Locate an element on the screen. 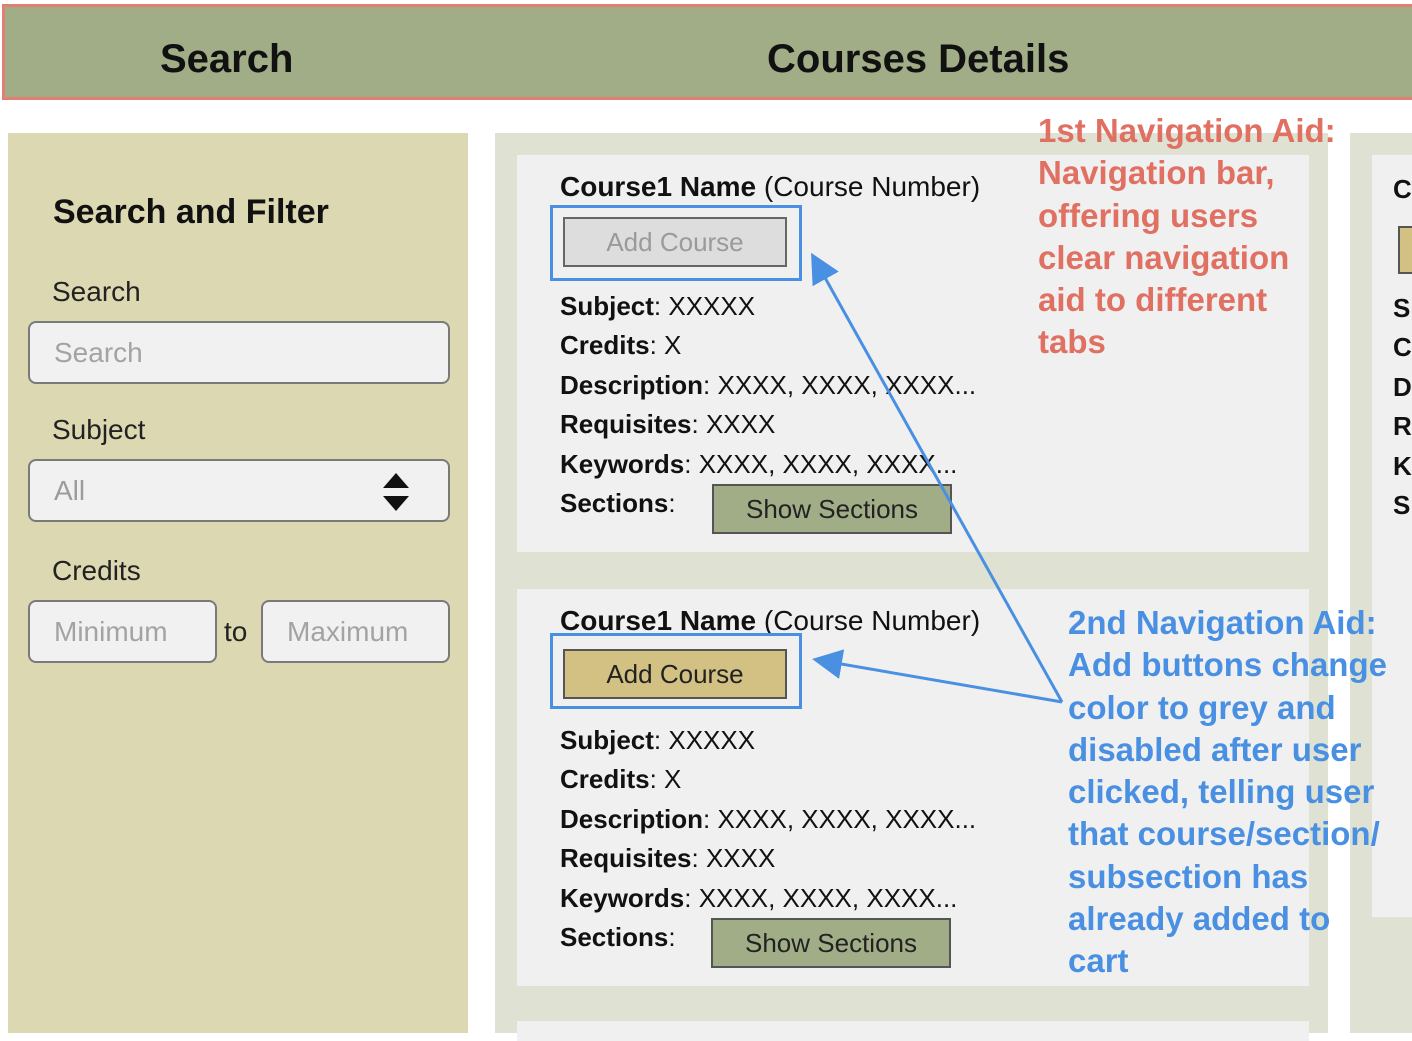 The height and width of the screenshot is (1041, 1412). arrow-to-disabled-button is located at coordinates (937, 477).